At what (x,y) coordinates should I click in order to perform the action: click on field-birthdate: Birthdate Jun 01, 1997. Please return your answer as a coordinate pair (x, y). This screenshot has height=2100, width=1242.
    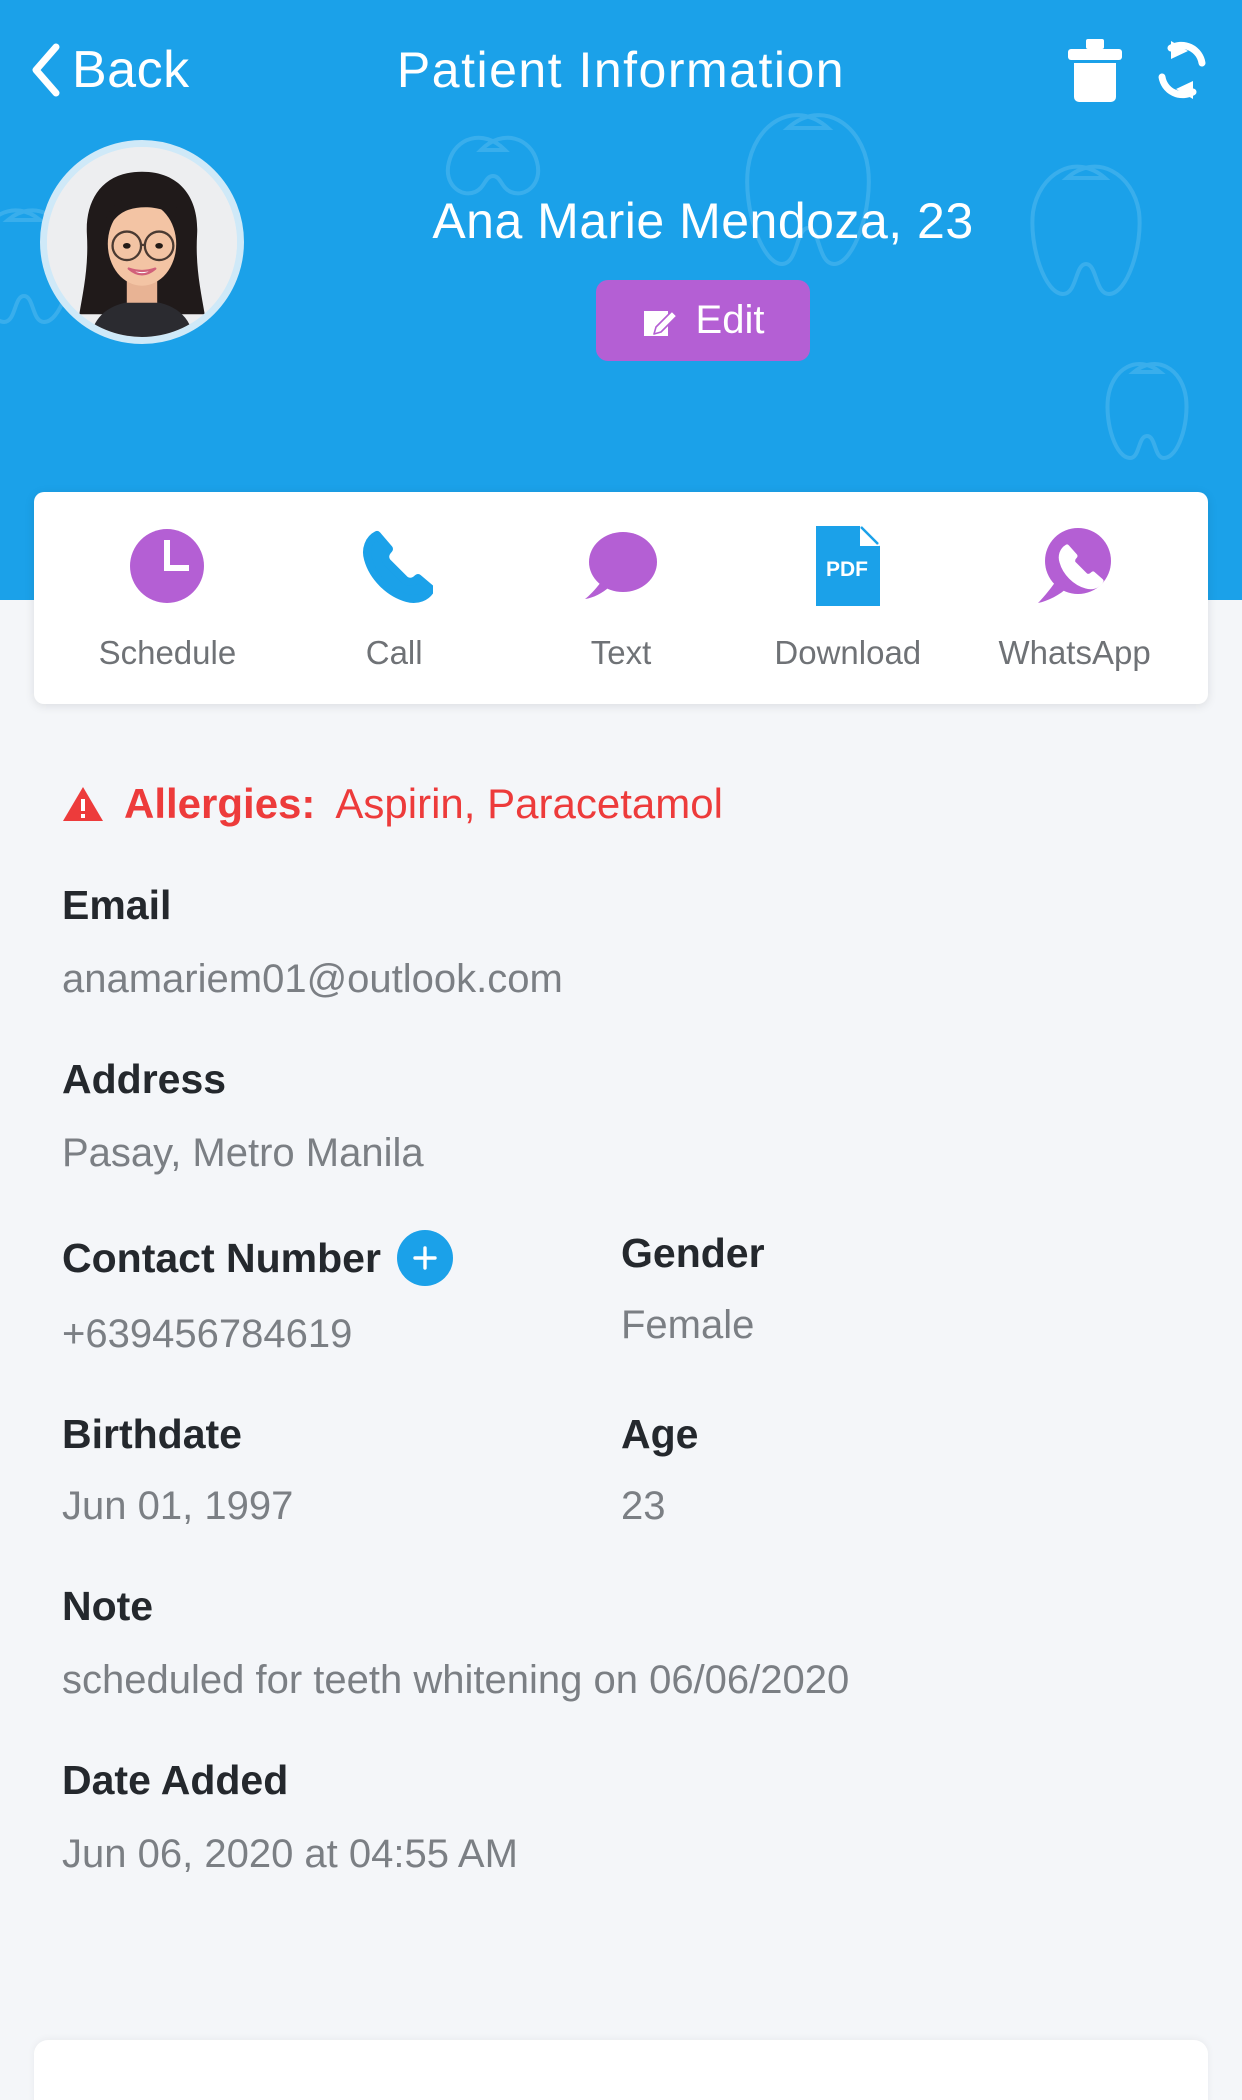
    Looking at the image, I should click on (341, 1470).